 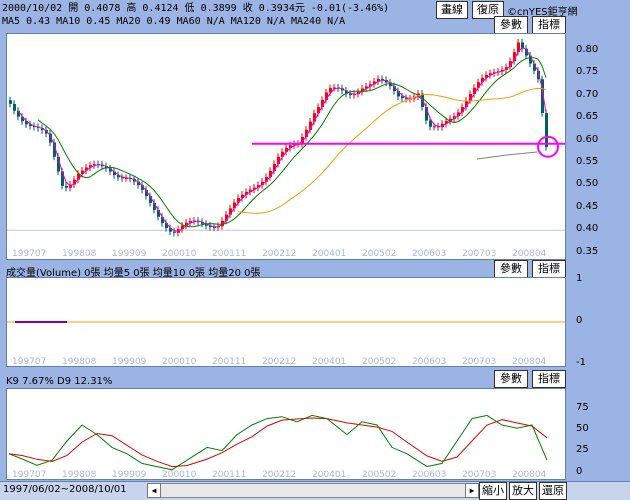 I want to click on y-tick-label: 0.50, so click(x=587, y=184).